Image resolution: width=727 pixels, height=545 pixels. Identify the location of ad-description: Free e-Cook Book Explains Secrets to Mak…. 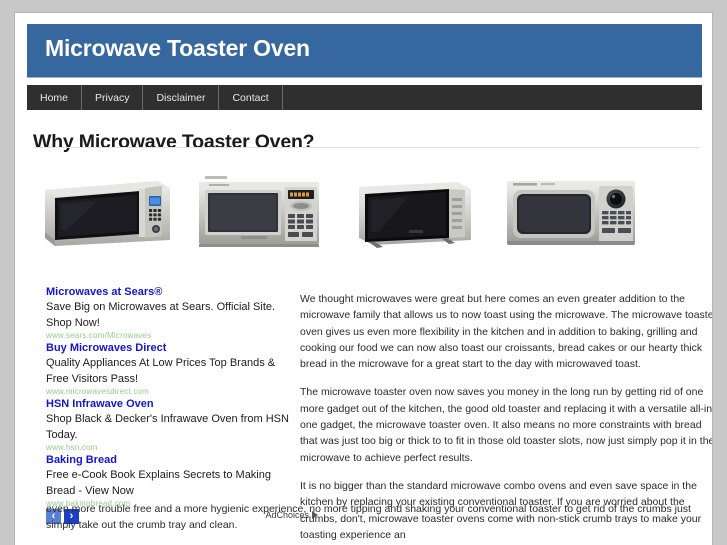
(158, 483).